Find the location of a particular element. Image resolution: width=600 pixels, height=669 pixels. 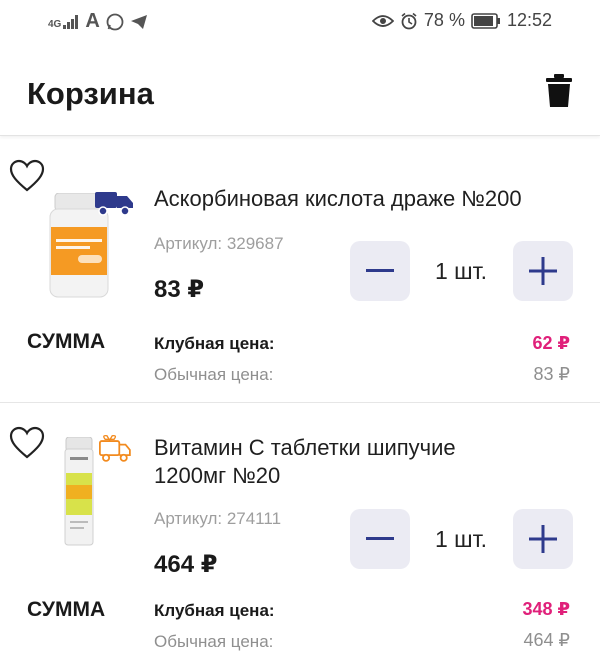

product-name: Аскорбиновая кислота драже №200 is located at coordinates (338, 199).